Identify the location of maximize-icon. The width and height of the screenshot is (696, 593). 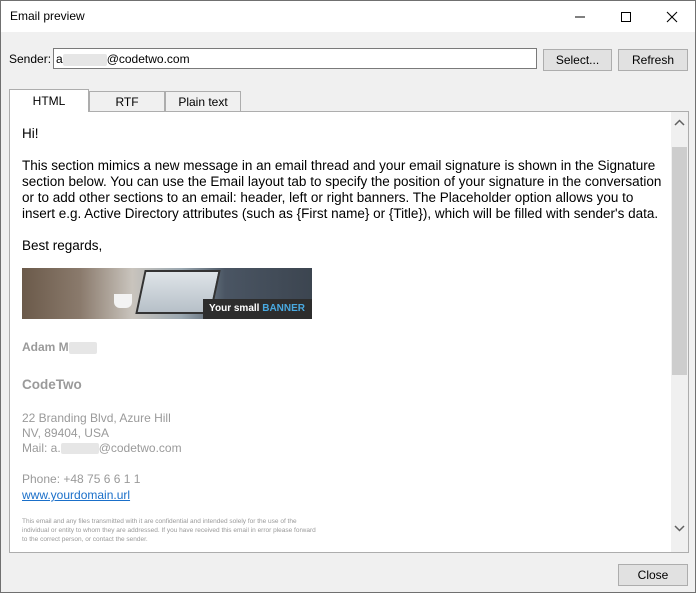
(626, 16).